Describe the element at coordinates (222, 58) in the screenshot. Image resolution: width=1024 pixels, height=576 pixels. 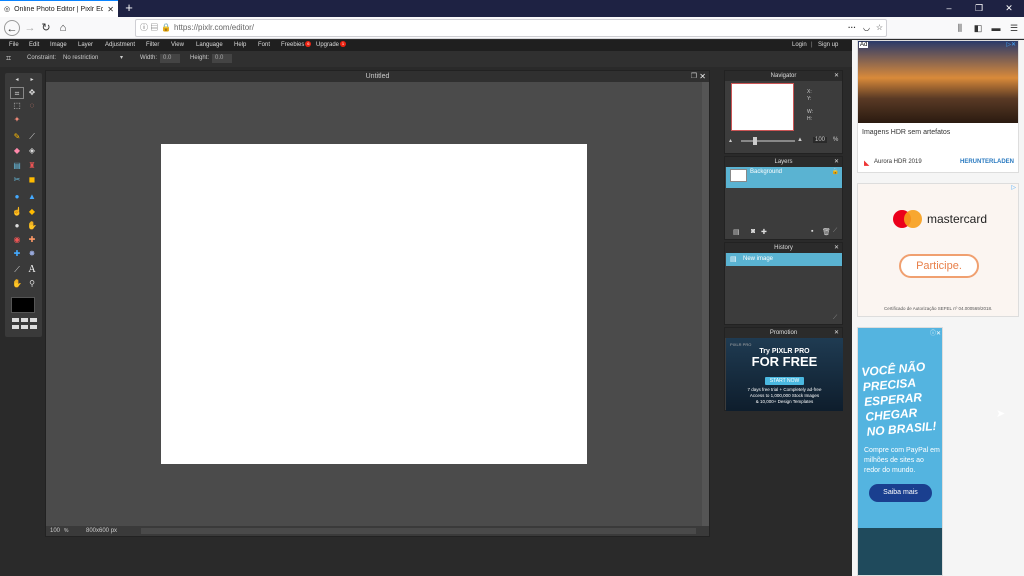
I see `height-input: 0.0` at that location.